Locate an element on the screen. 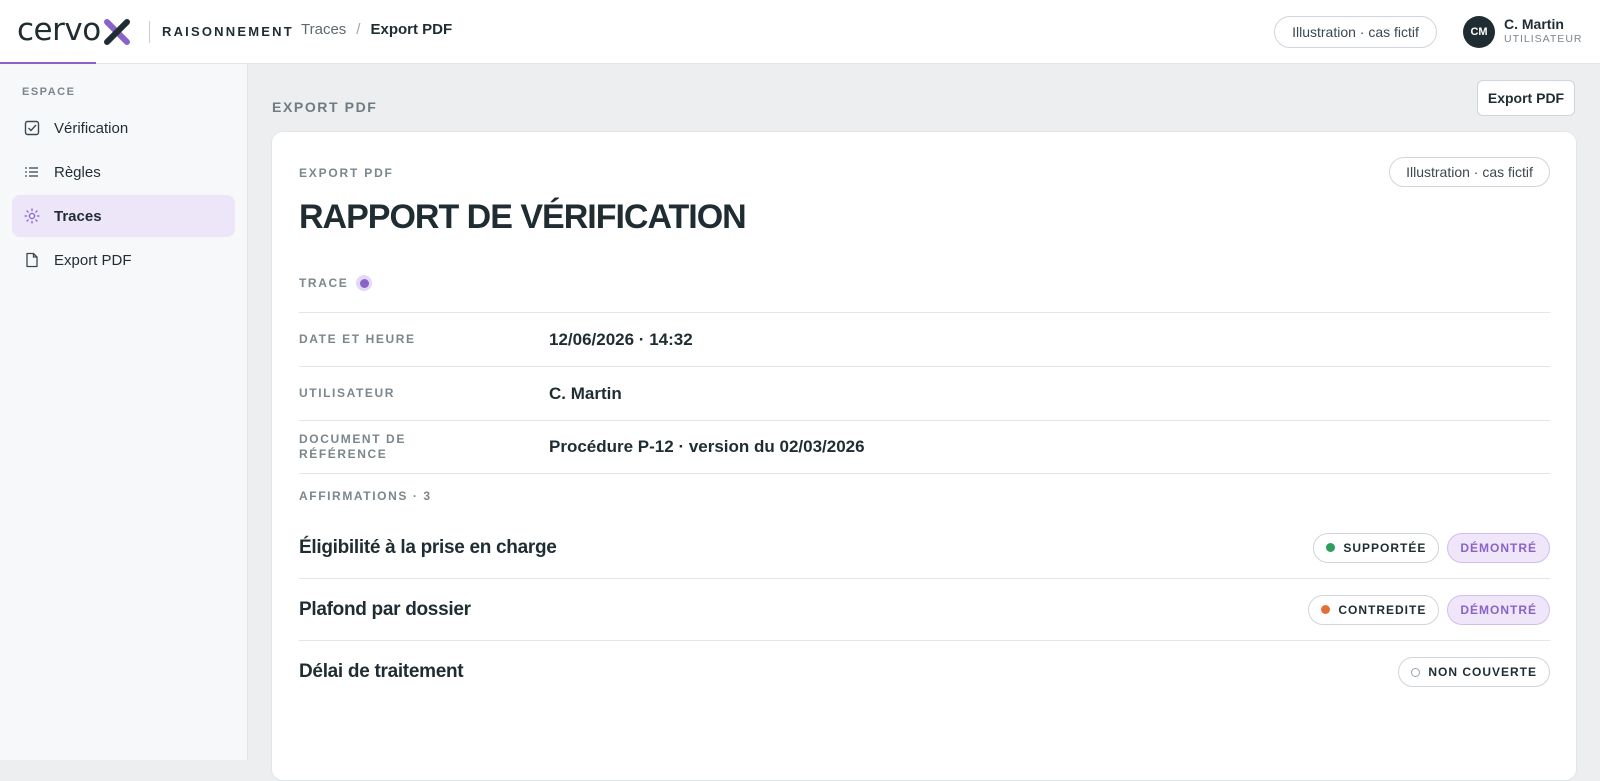  sidebar-item-regles: Règles is located at coordinates (123, 172).